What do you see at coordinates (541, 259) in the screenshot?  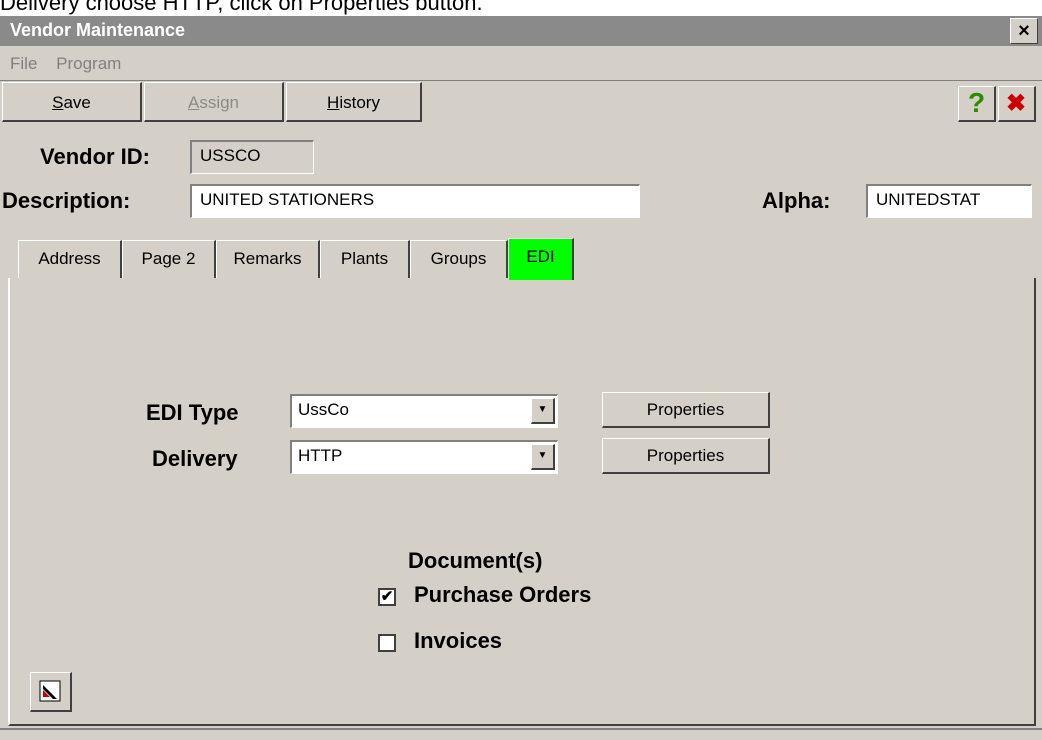 I see `tab-edi: EDI` at bounding box center [541, 259].